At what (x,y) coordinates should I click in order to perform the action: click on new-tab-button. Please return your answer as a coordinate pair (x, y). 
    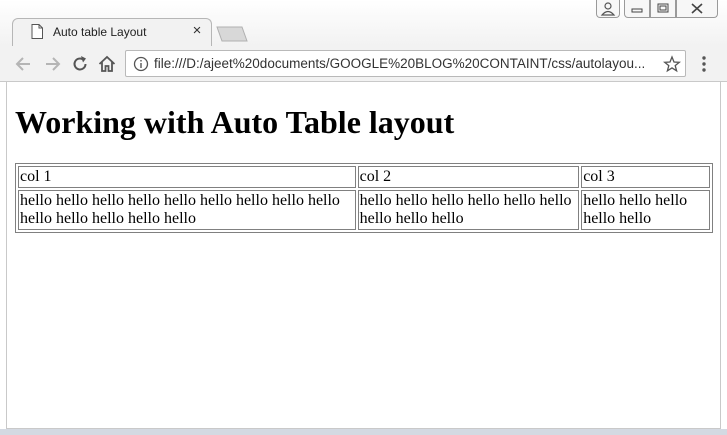
    Looking at the image, I should click on (232, 34).